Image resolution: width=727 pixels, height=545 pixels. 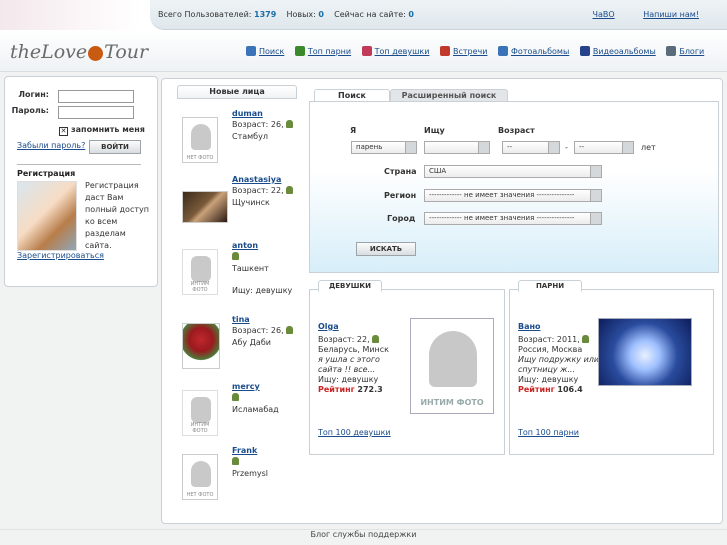 What do you see at coordinates (241, 319) in the screenshot?
I see `face-name: tina` at bounding box center [241, 319].